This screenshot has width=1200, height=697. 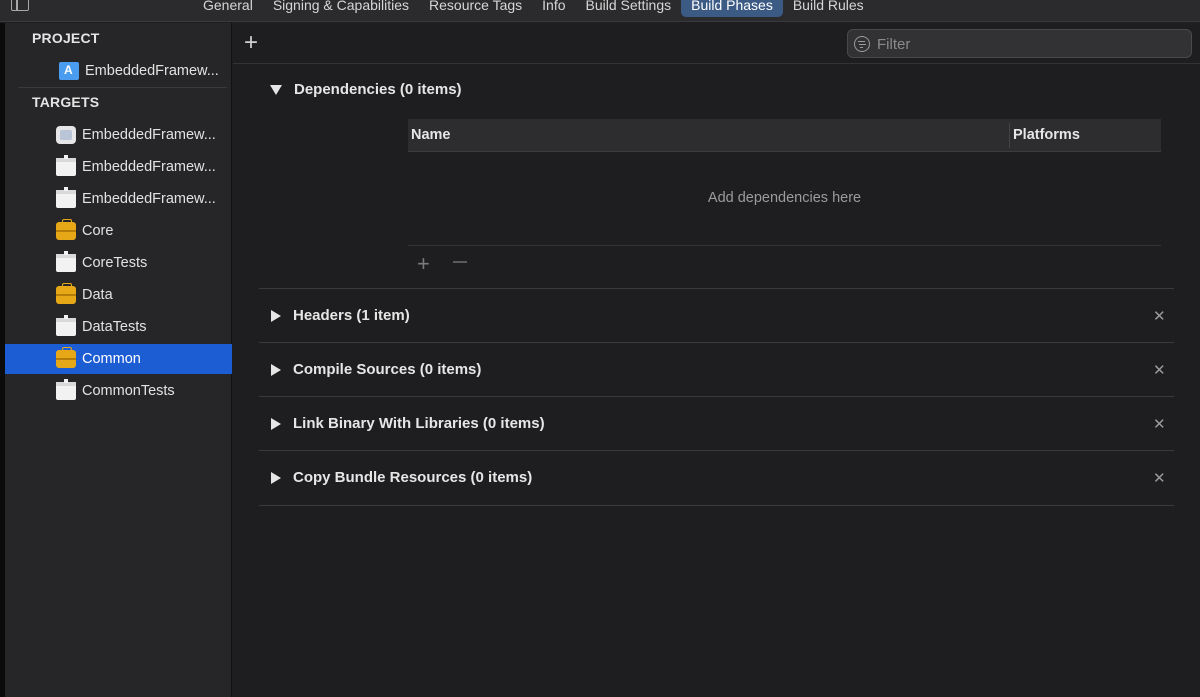 I want to click on targets-section-header: TARGETS, so click(x=66, y=102).